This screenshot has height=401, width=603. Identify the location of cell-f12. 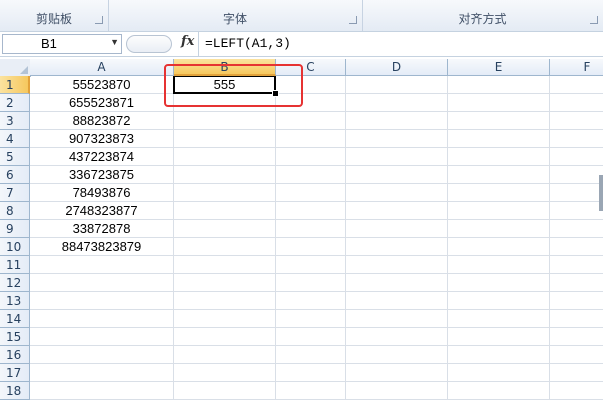
(576, 283).